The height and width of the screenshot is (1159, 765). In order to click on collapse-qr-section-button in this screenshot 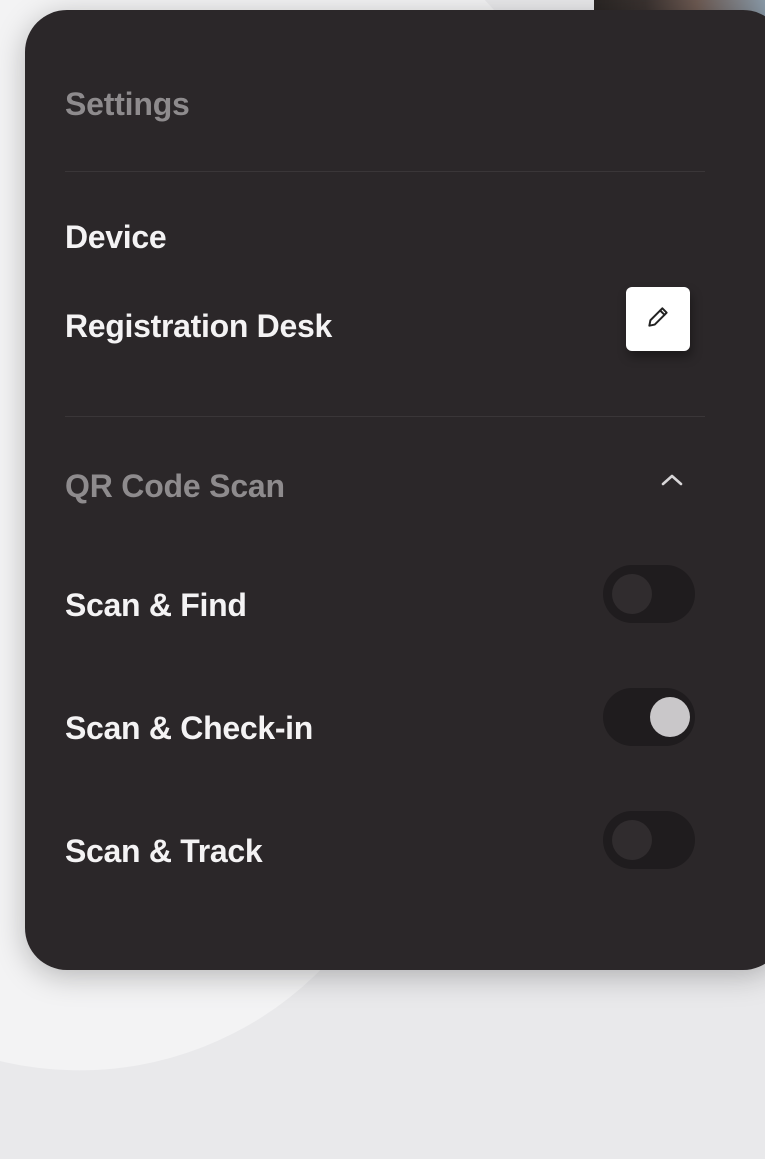, I will do `click(672, 482)`.